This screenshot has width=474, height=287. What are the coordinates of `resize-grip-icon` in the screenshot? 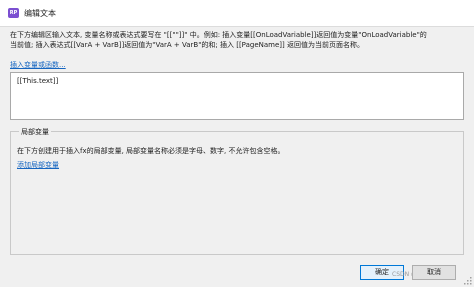 It's located at (468, 281).